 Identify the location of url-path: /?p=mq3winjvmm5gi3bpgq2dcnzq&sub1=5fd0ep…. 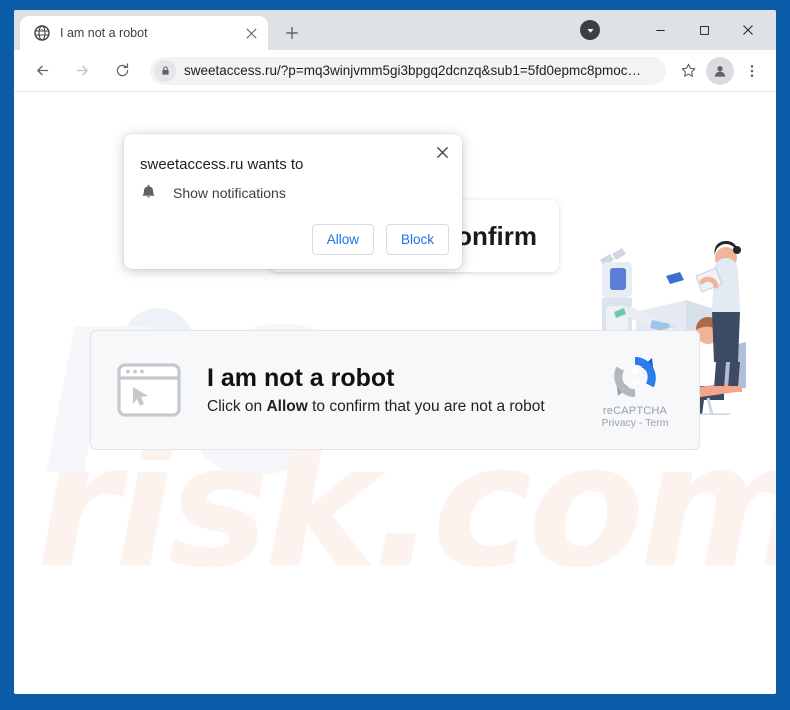
(459, 70).